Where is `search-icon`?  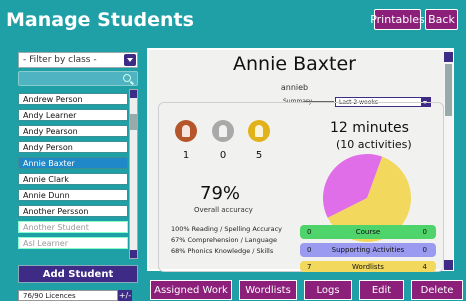 search-icon is located at coordinates (127, 78).